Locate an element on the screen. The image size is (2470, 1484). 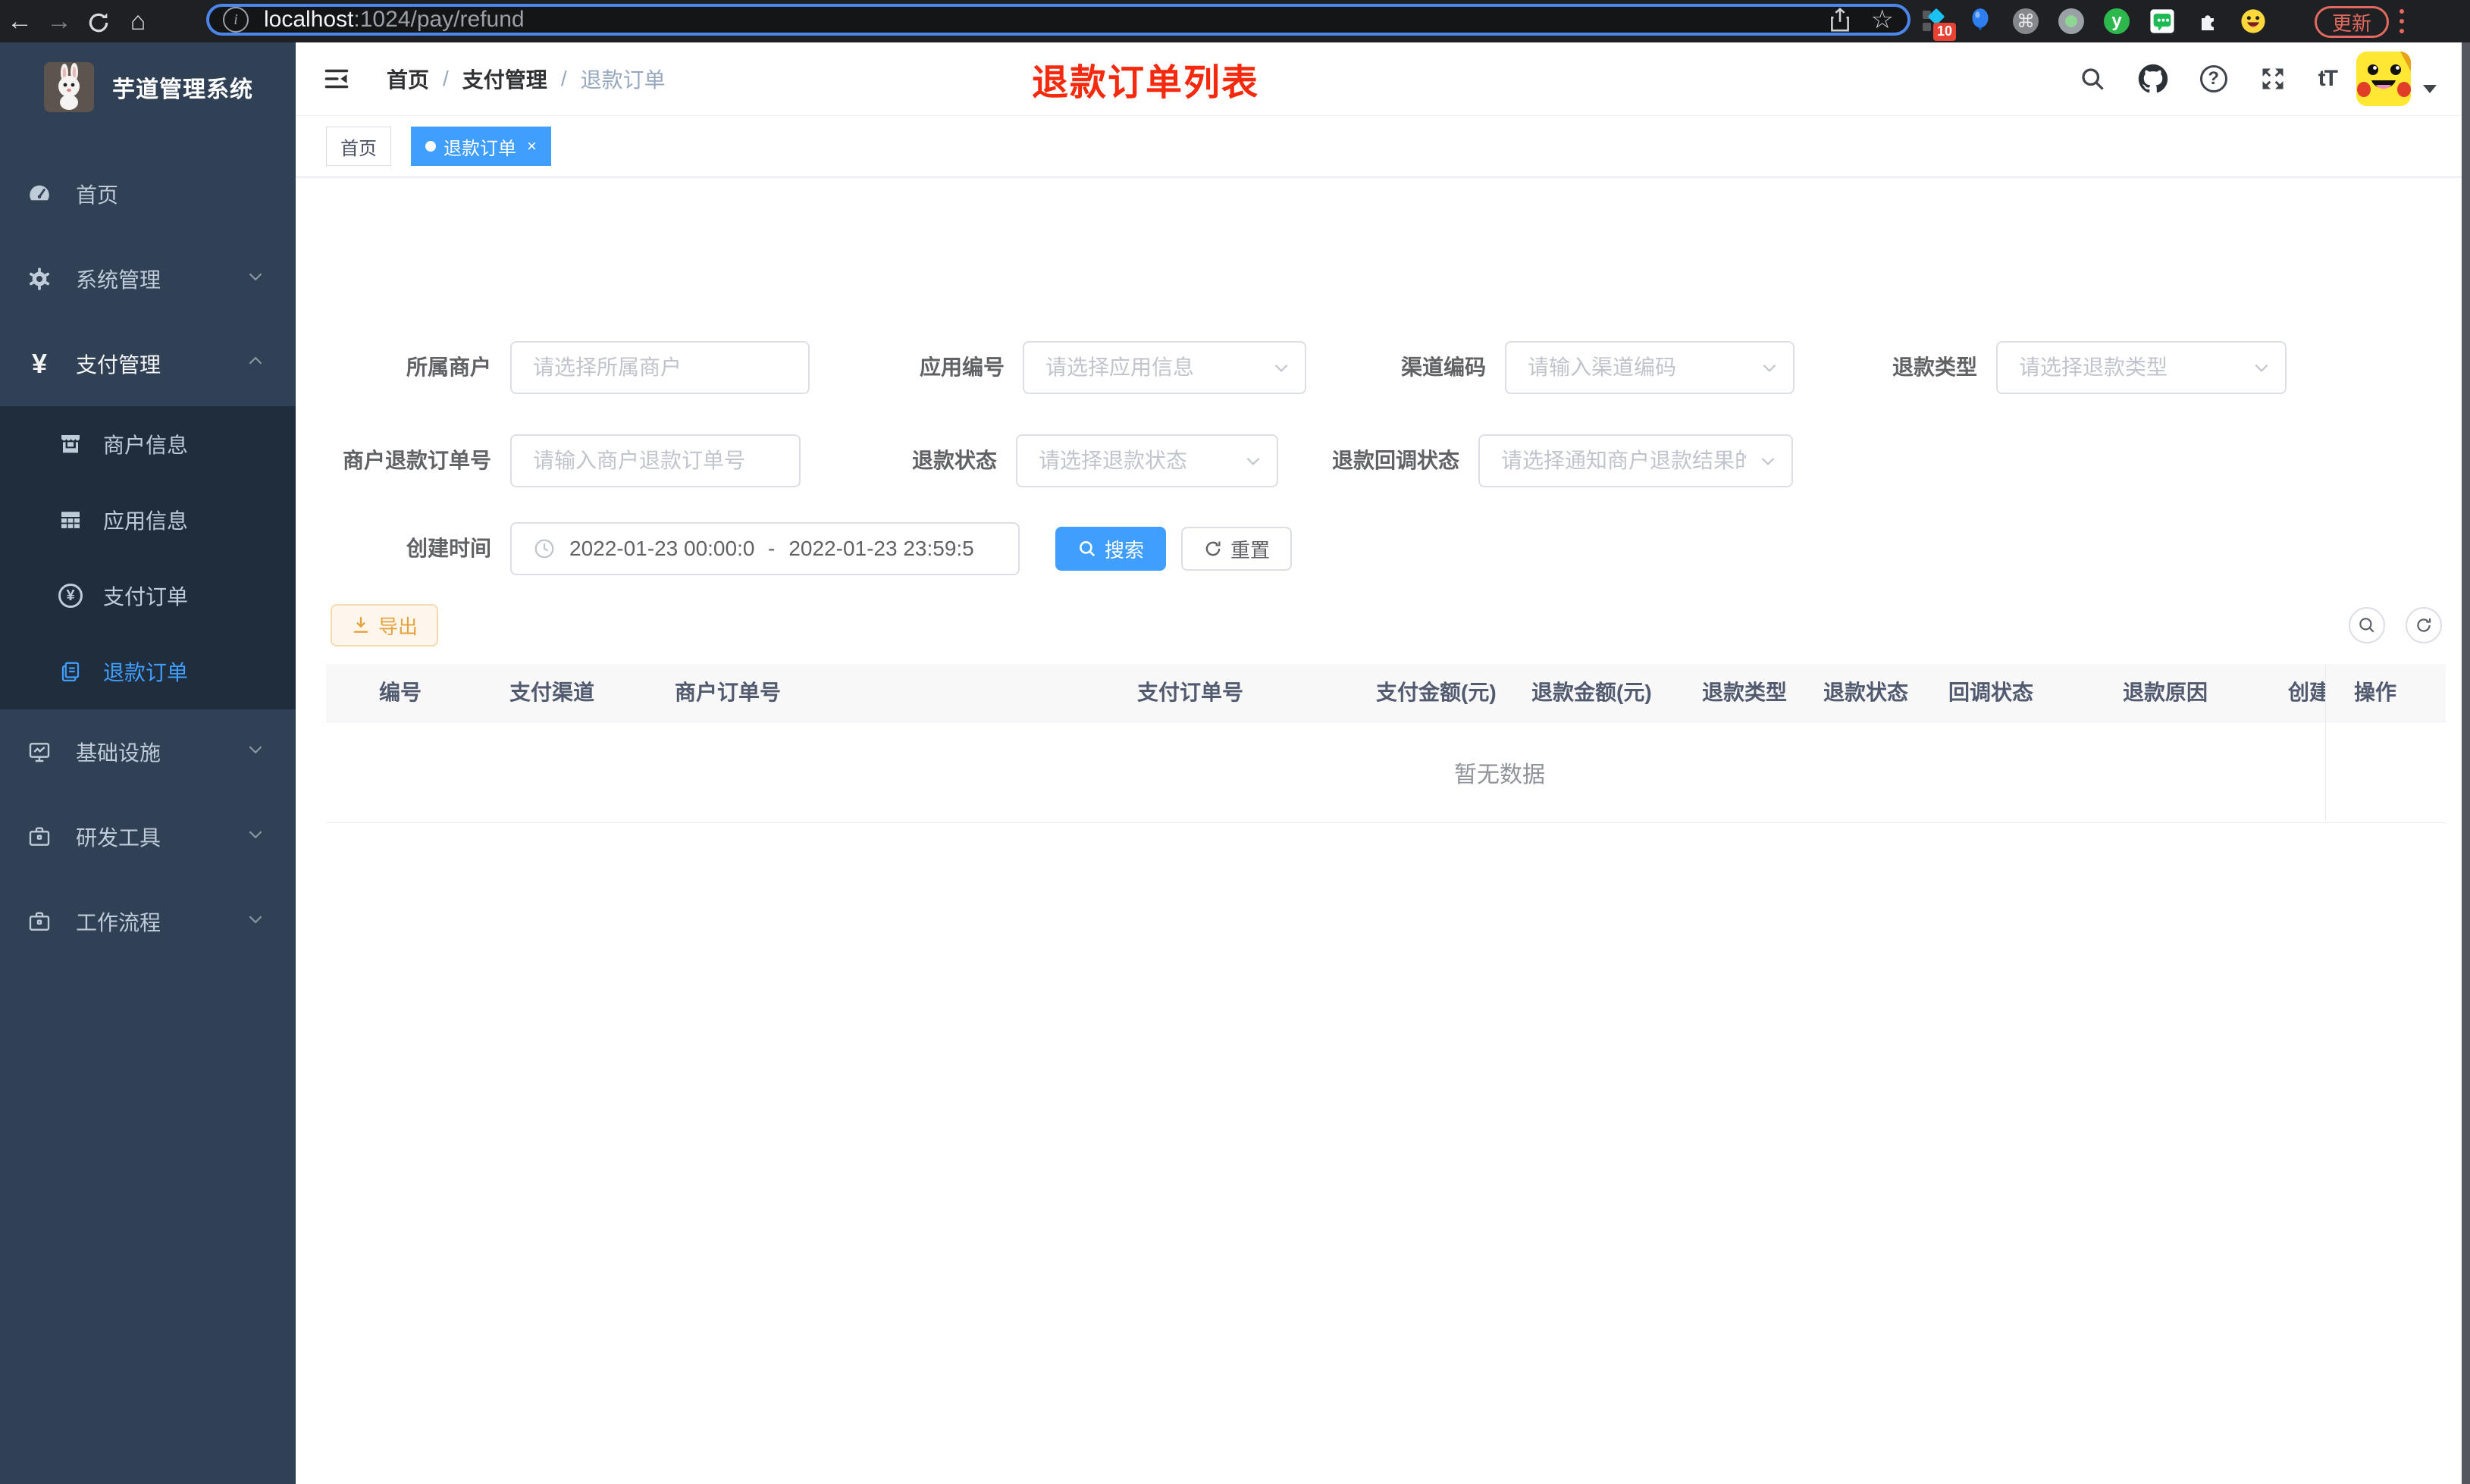
url-text: localhost:1024/pay/refund is located at coordinates (1046, 20).